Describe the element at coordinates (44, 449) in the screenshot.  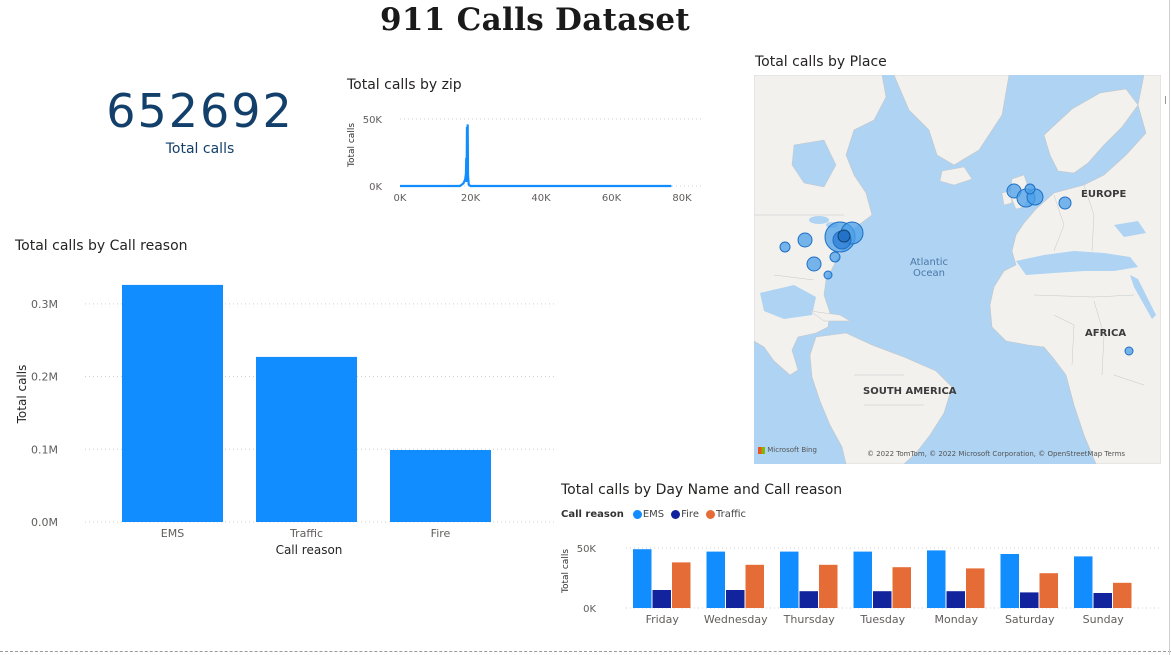
I see `reason-y-tick: 0.1M` at that location.